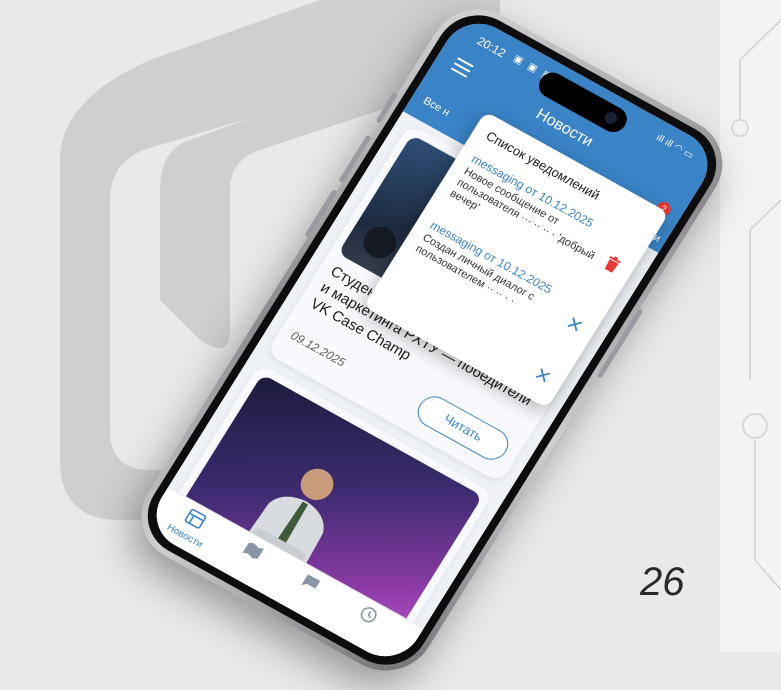  Describe the element at coordinates (318, 349) in the screenshot. I see `news-date: 09.12.2025` at that location.